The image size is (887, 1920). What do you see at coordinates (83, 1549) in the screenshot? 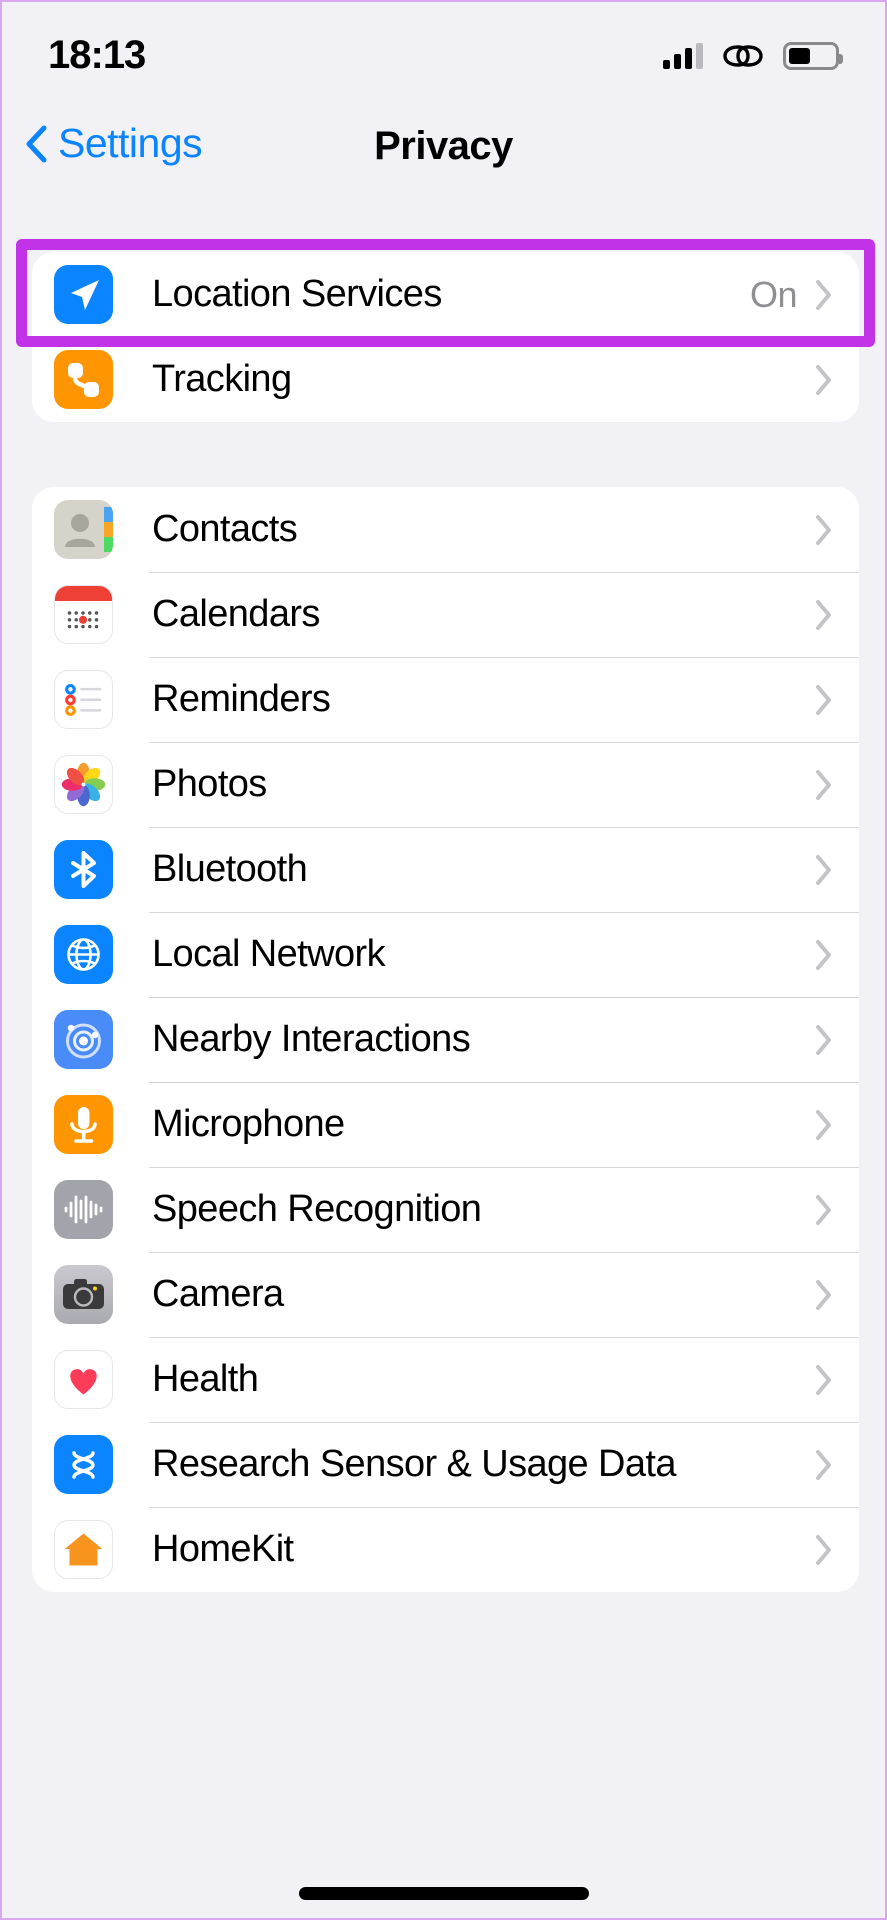
I see `homekit-icon` at bounding box center [83, 1549].